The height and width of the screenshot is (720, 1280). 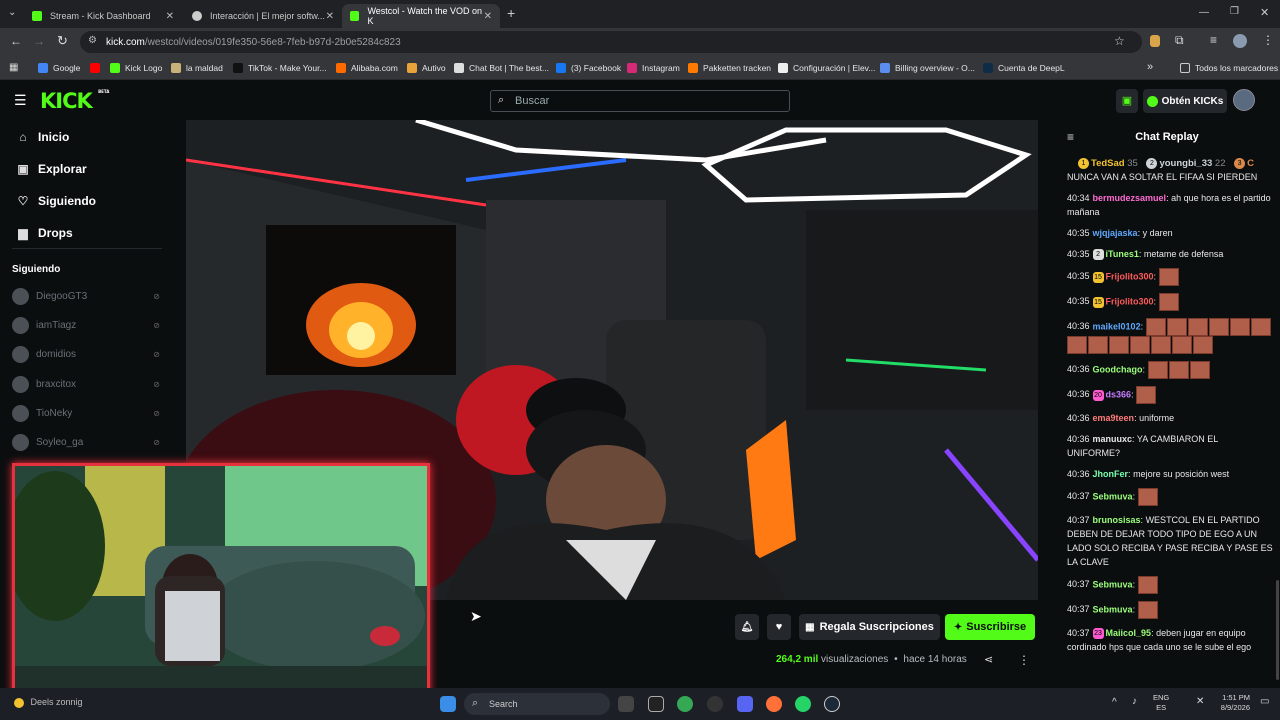 What do you see at coordinates (1200, 701) in the screenshot?
I see `volume-mute-icon: ✕` at bounding box center [1200, 701].